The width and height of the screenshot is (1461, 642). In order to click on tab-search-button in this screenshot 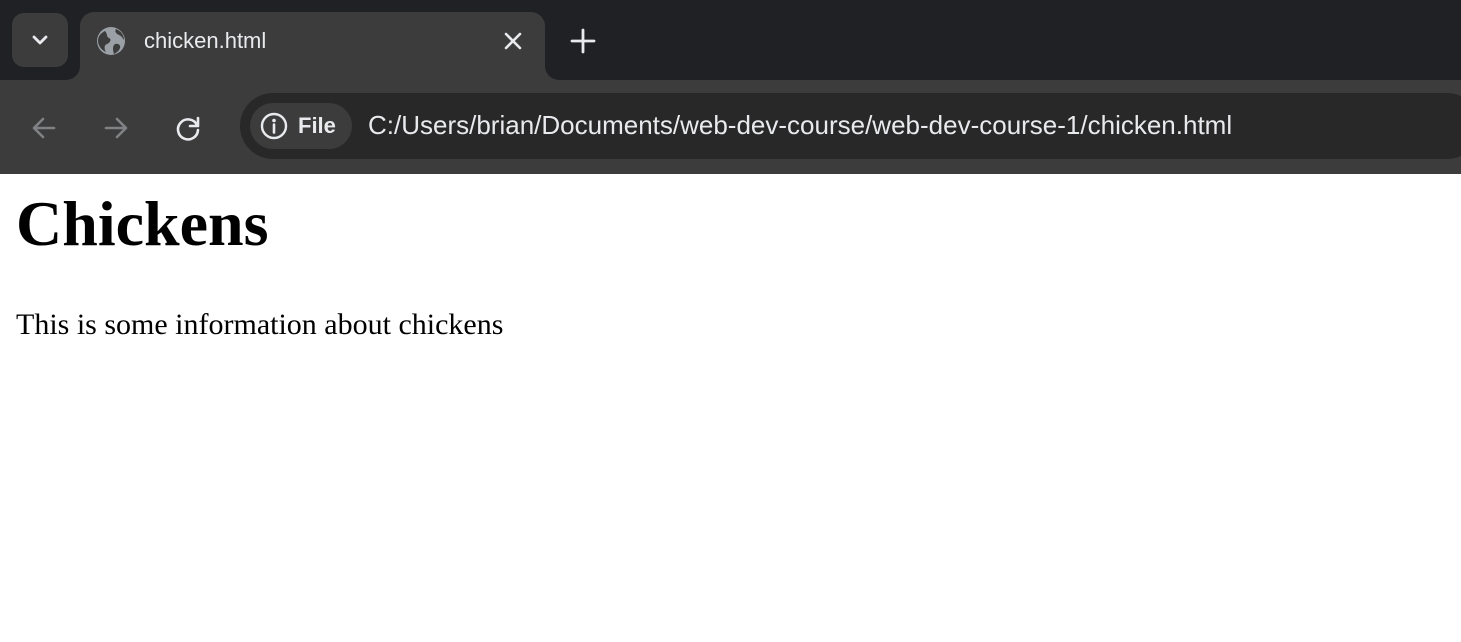, I will do `click(40, 40)`.